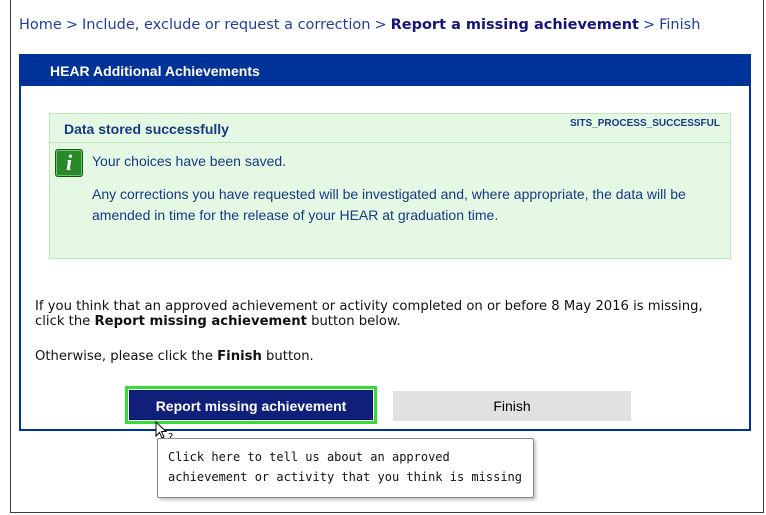  Describe the element at coordinates (40, 25) in the screenshot. I see `breadcrumb-home: Home` at that location.